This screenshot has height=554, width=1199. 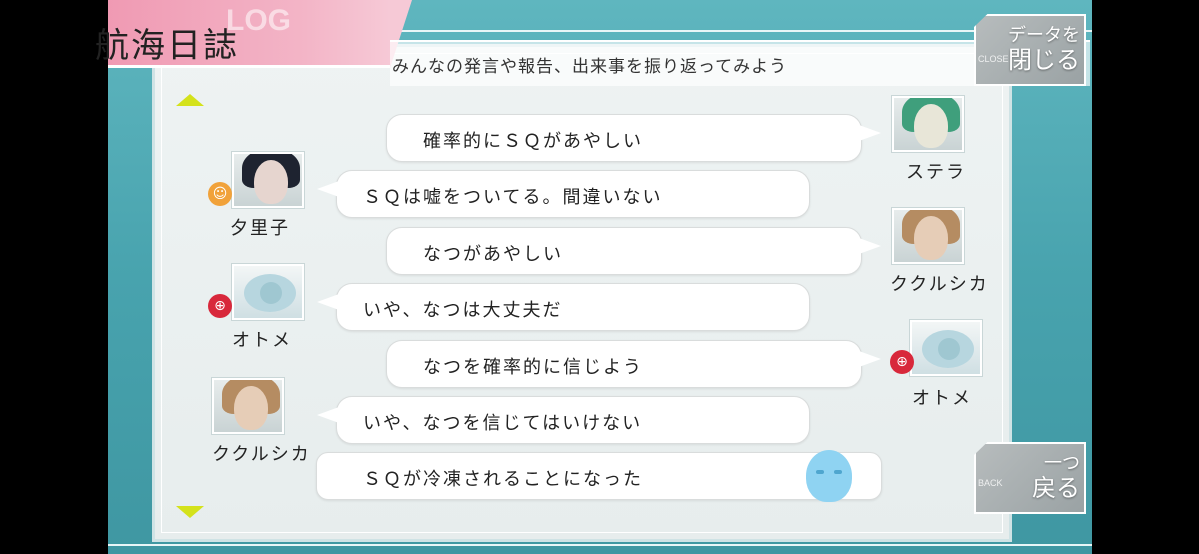 I want to click on log-entry-text: なつを確率的に信じよう, so click(x=533, y=367).